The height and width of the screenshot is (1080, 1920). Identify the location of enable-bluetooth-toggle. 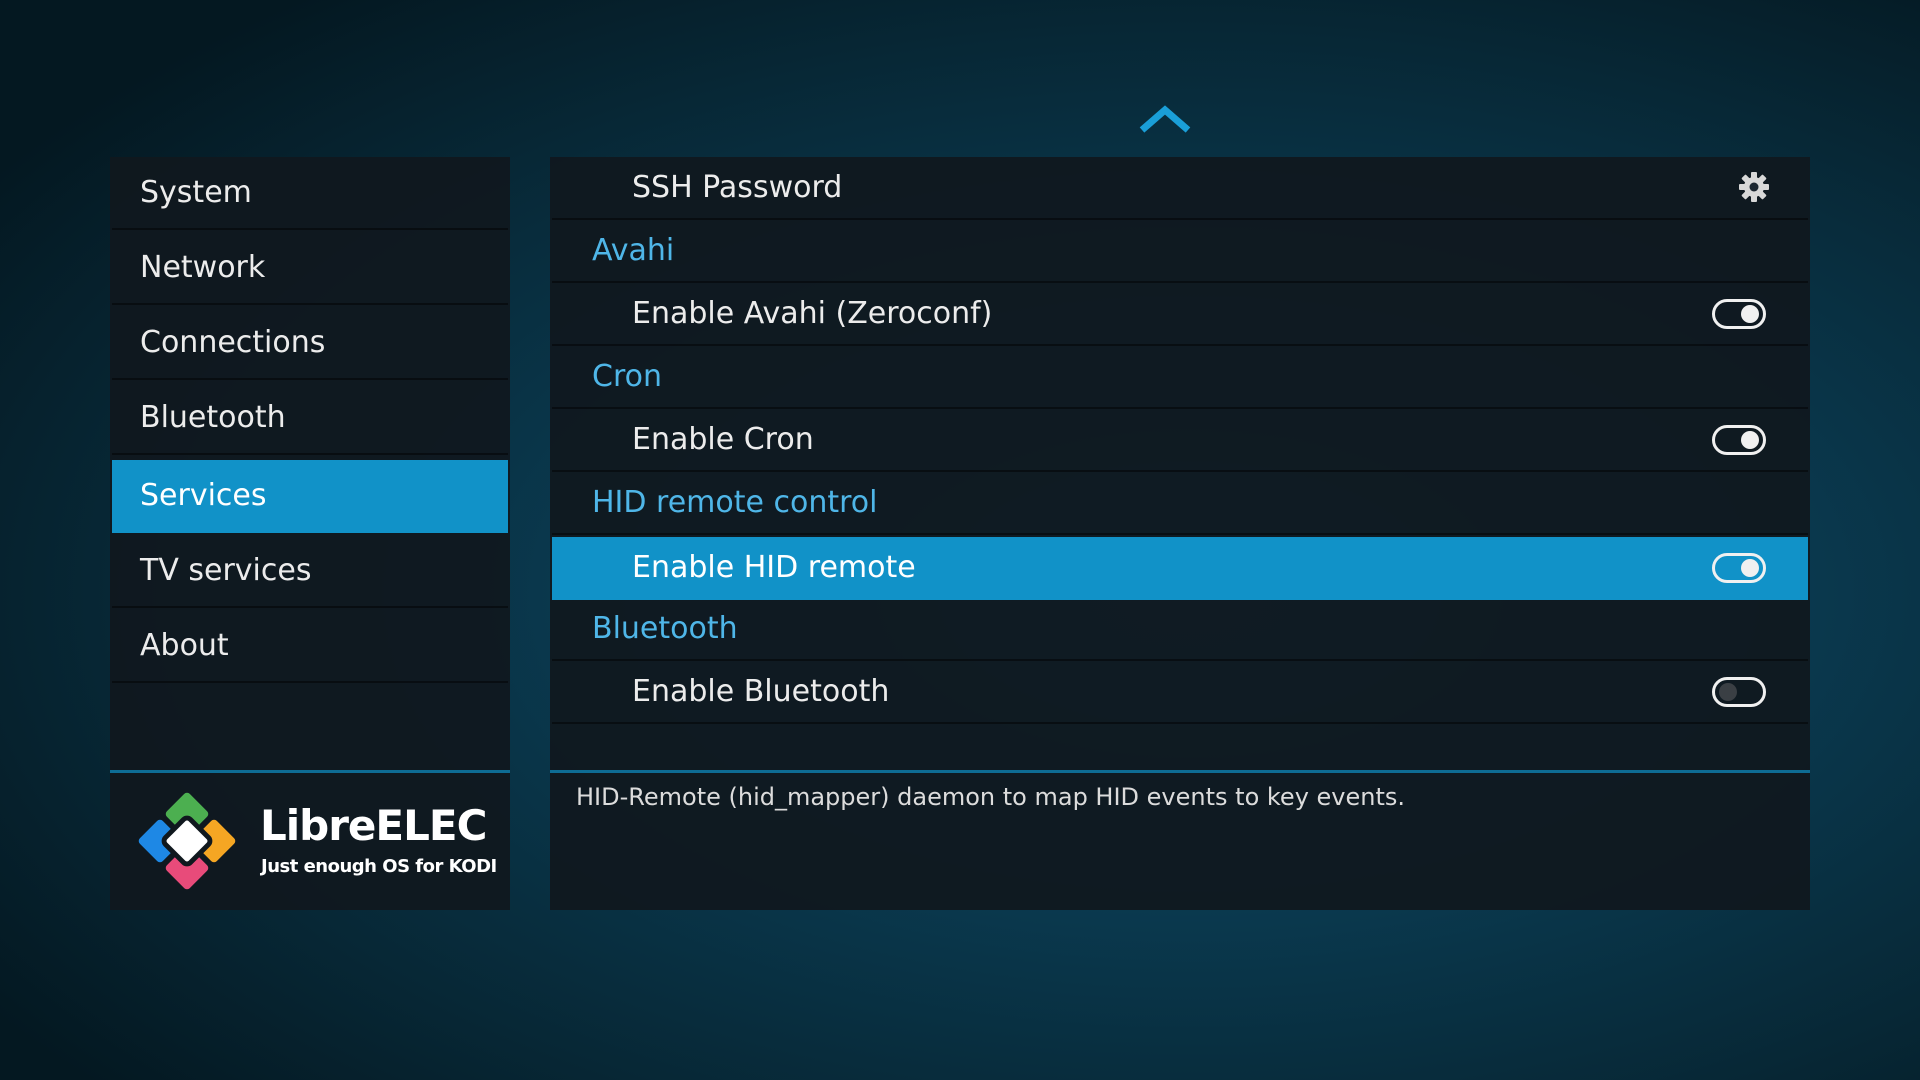
(1739, 692).